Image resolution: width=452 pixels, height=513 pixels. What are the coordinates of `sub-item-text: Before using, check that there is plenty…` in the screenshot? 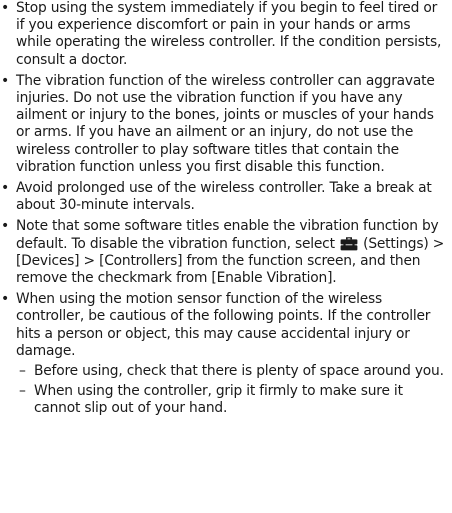 It's located at (239, 371).